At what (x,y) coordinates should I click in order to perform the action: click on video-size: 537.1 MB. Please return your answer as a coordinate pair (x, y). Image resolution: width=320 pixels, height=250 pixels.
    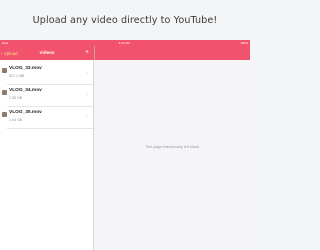
    Looking at the image, I should click on (17, 76).